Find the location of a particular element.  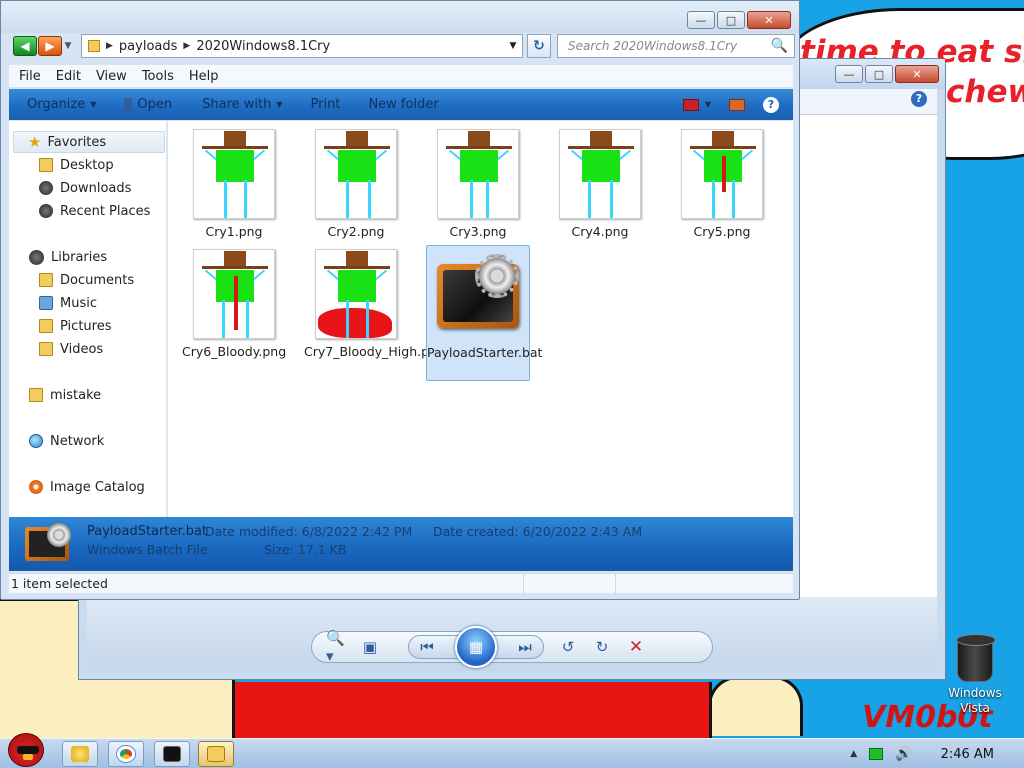

recent-pages-button: ▼ is located at coordinates (68, 46).